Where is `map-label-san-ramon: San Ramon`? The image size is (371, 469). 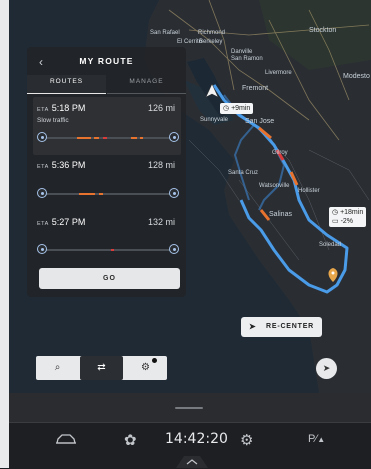 map-label-san-ramon: San Ramon is located at coordinates (247, 59).